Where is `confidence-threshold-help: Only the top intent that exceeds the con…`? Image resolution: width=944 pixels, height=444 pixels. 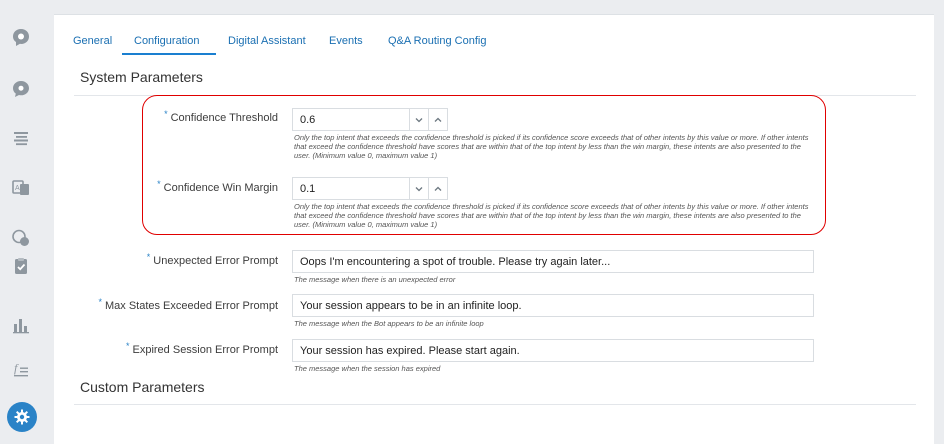 confidence-threshold-help: Only the top intent that exceeds the con… is located at coordinates (551, 146).